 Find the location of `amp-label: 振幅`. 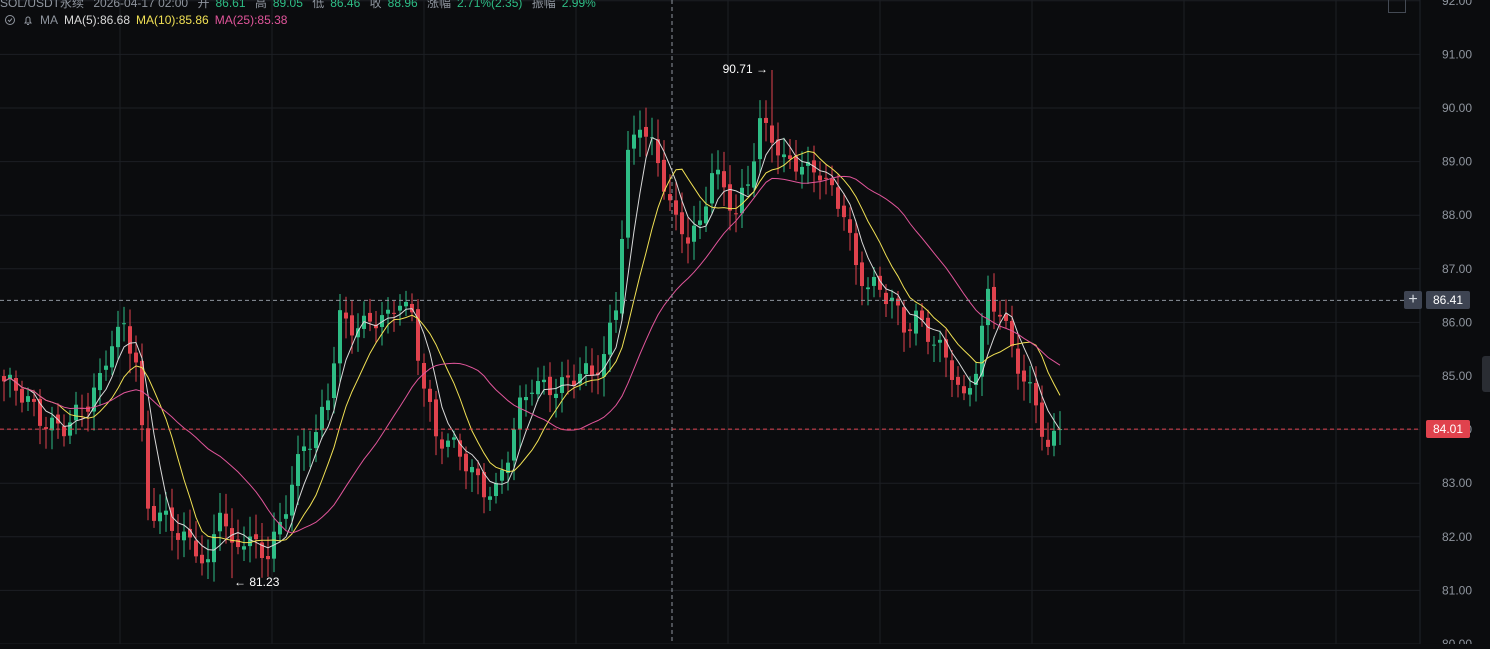

amp-label: 振幅 is located at coordinates (543, 5).